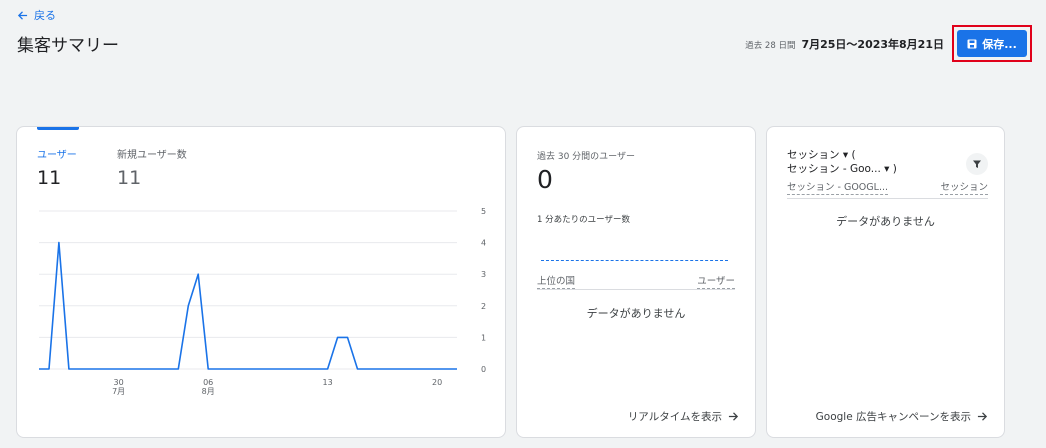  I want to click on page-title: 集客サマリー, so click(68, 46).